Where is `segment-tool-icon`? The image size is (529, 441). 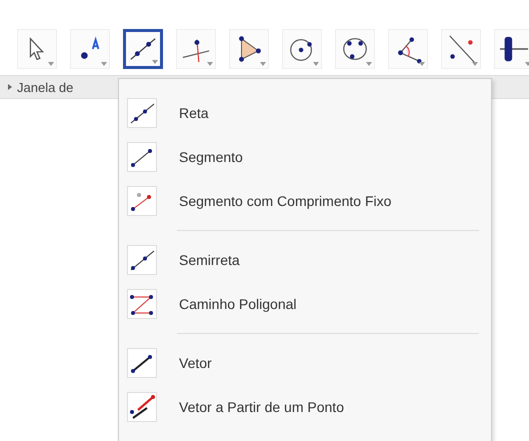
segment-tool-icon is located at coordinates (142, 157).